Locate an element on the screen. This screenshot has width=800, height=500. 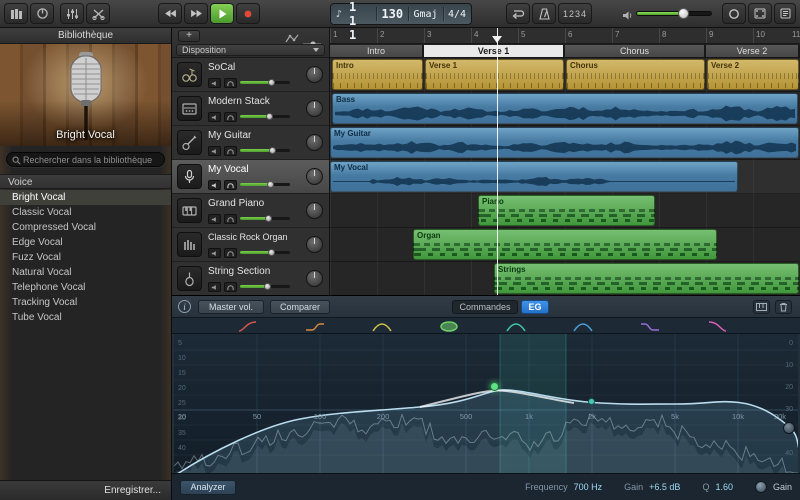
master-volume-button: Master vol. is located at coordinates (231, 307).